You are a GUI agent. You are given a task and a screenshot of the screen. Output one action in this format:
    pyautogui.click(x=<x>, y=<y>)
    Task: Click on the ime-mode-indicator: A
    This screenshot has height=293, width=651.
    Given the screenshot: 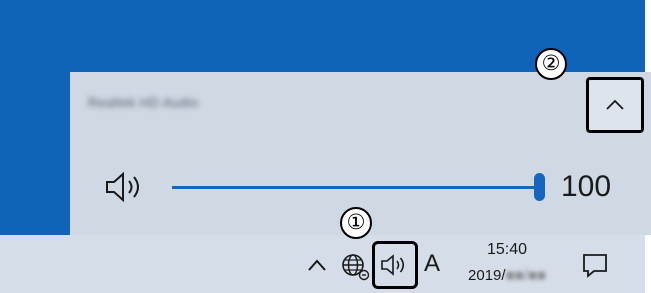 What is the action you would take?
    pyautogui.click(x=432, y=264)
    